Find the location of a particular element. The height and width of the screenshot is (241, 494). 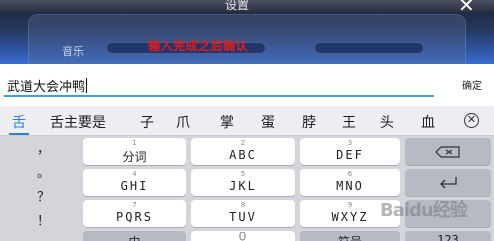

enter-icon is located at coordinates (448, 183).